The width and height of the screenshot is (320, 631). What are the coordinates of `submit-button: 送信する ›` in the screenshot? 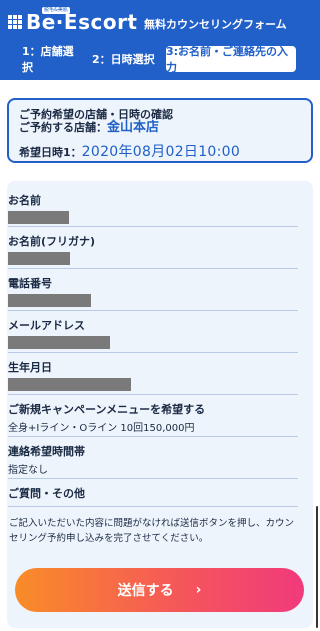 It's located at (159, 590).